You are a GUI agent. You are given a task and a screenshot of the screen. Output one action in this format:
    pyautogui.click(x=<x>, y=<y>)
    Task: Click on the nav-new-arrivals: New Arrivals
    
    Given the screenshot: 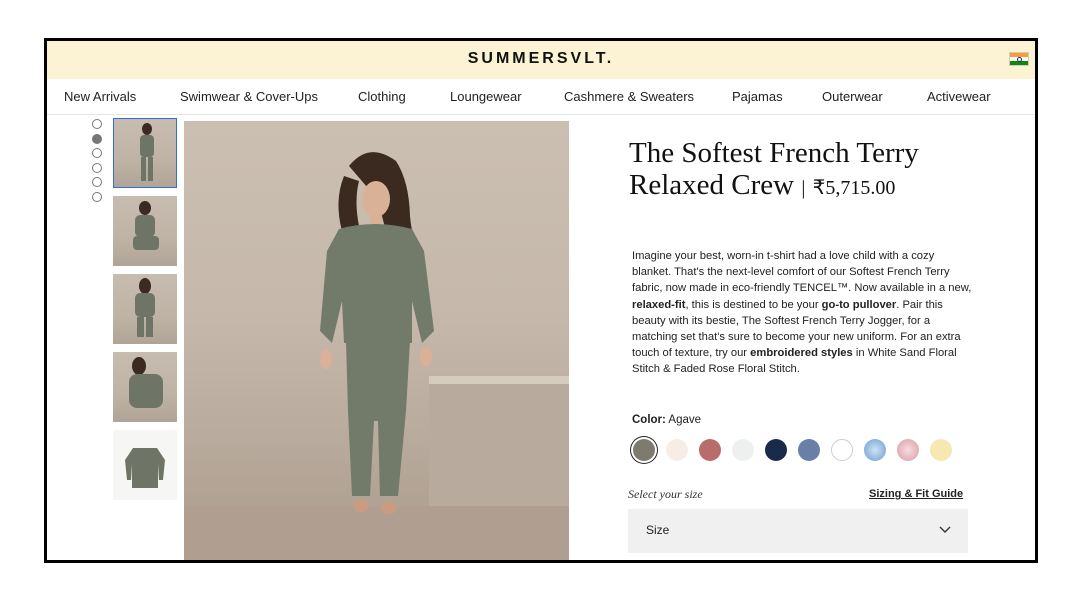 What is the action you would take?
    pyautogui.click(x=100, y=96)
    